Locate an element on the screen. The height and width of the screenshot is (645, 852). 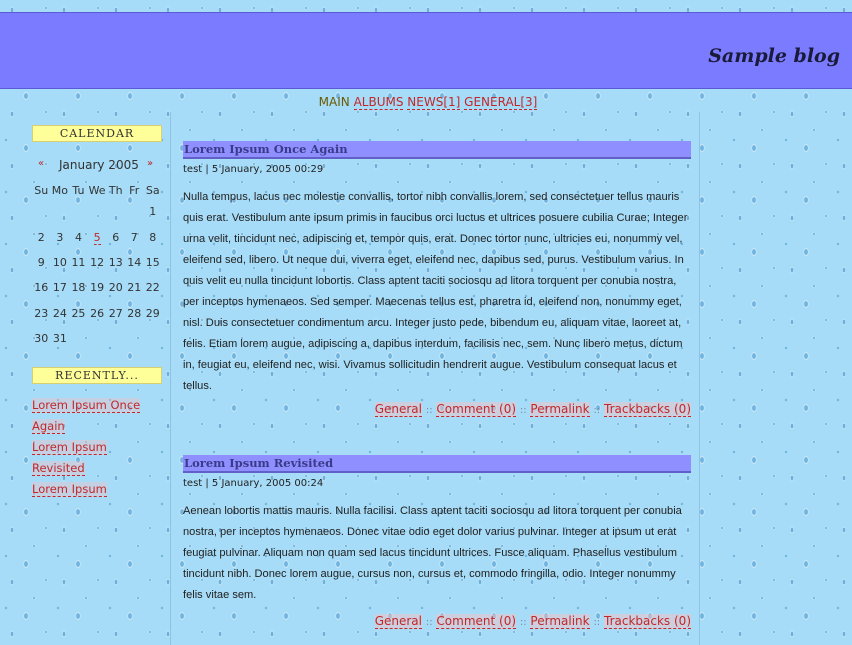
calendar-day-number: 6 is located at coordinates (116, 237).